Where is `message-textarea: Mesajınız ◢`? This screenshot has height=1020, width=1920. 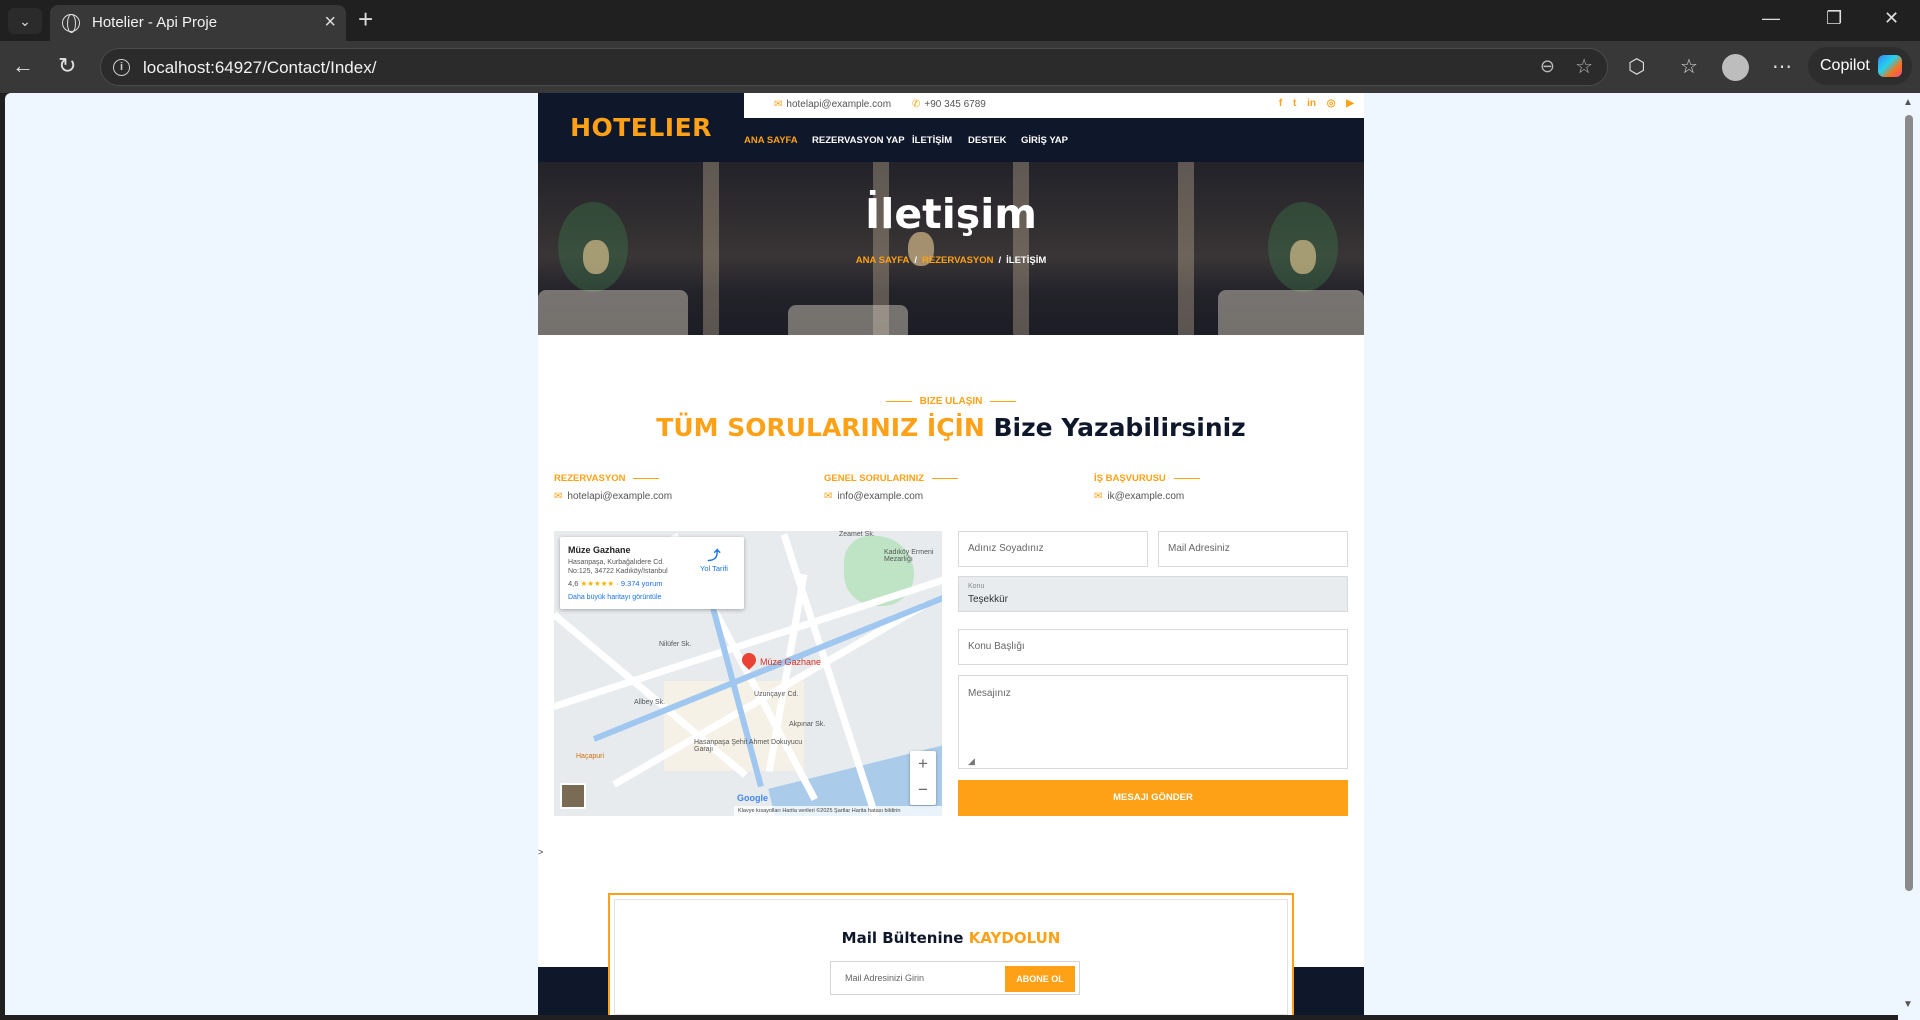
message-textarea: Mesajınız ◢ is located at coordinates (1153, 722).